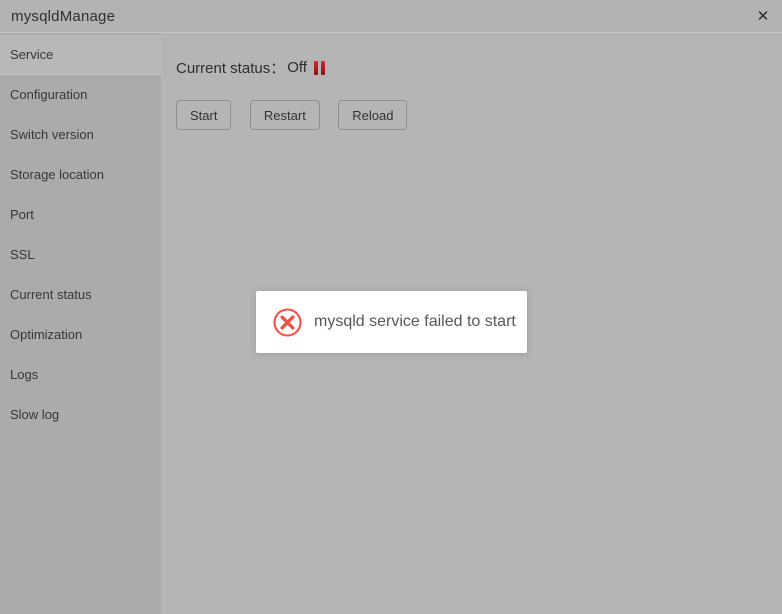  Describe the element at coordinates (80, 55) in the screenshot. I see `sidebar-item-service: Service` at that location.